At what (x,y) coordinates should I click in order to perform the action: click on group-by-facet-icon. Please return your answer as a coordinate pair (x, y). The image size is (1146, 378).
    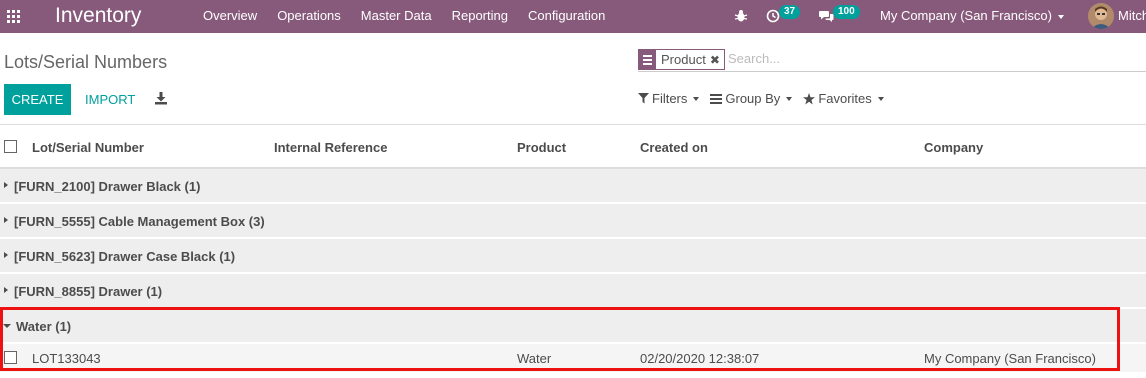
    Looking at the image, I should click on (647, 59).